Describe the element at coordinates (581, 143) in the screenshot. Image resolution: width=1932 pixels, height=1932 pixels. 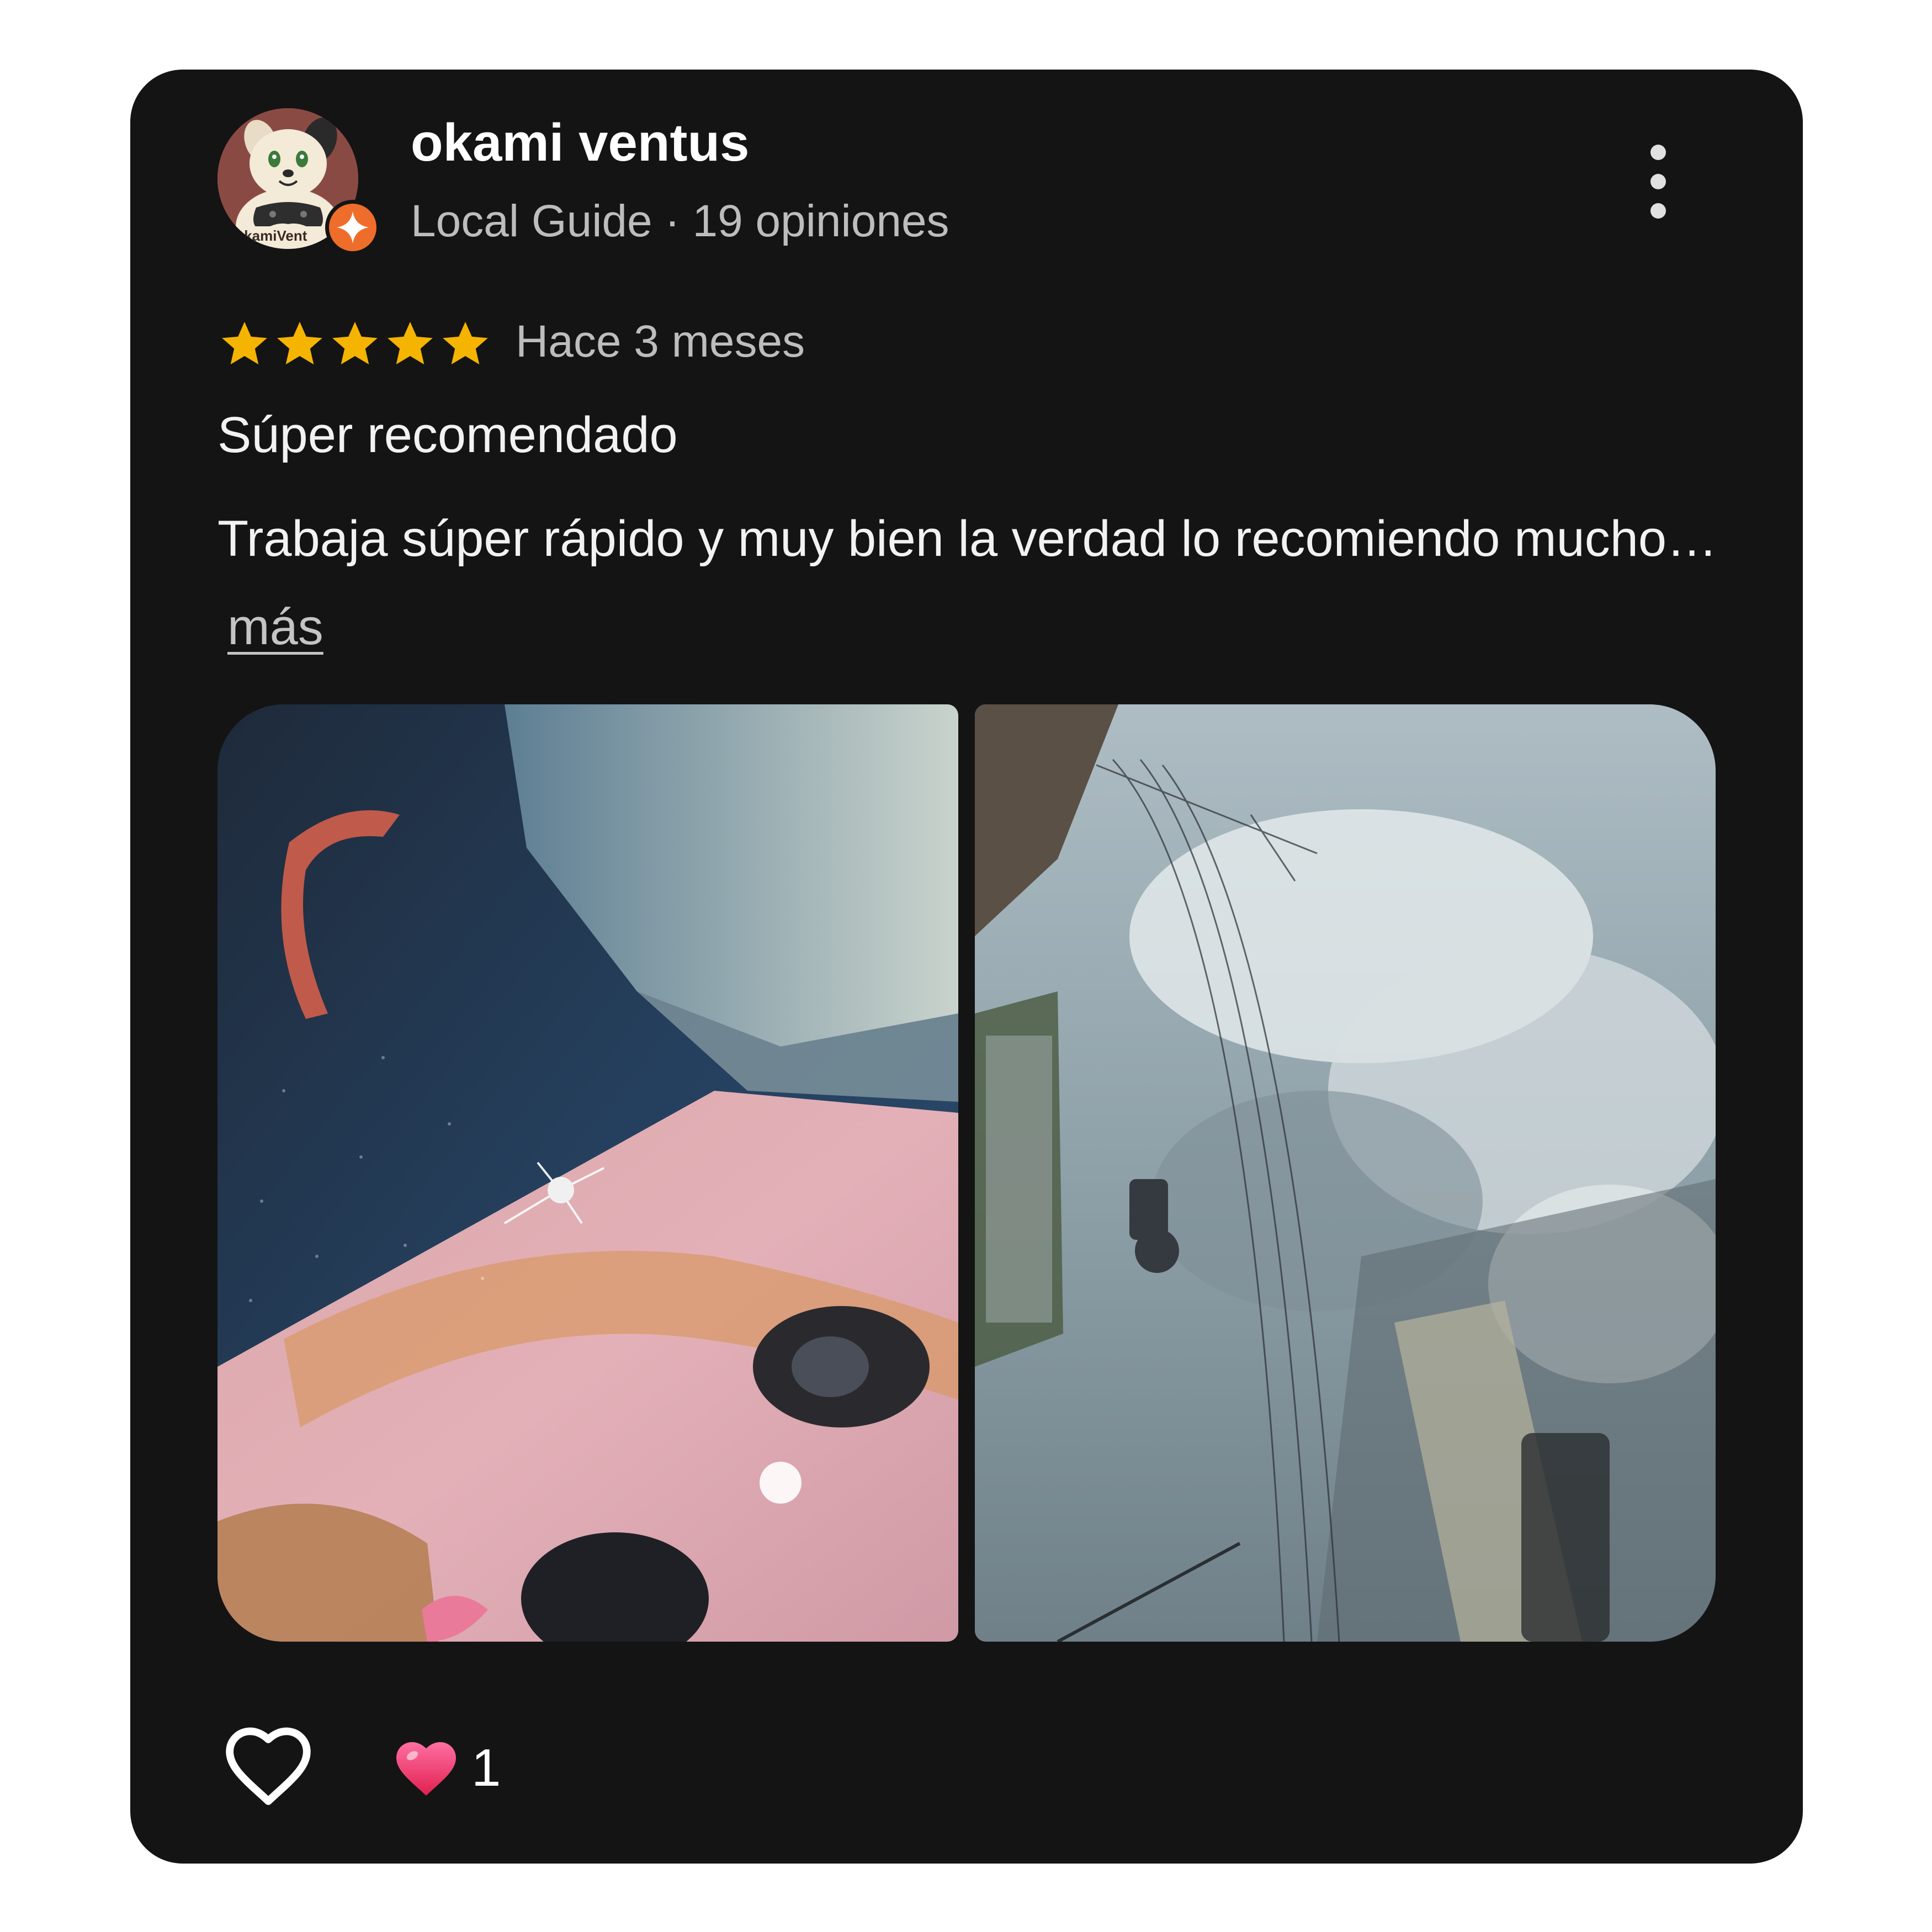
I see `user-name: okami ventus` at that location.